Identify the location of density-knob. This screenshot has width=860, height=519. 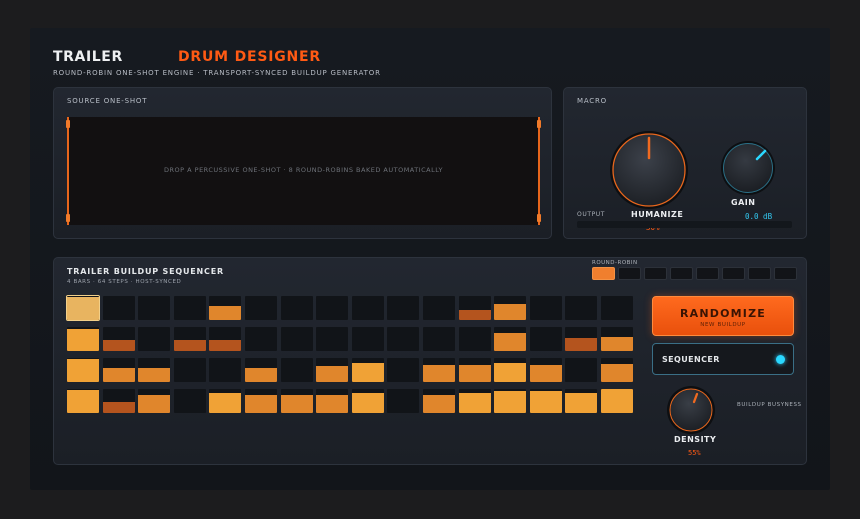
(691, 410).